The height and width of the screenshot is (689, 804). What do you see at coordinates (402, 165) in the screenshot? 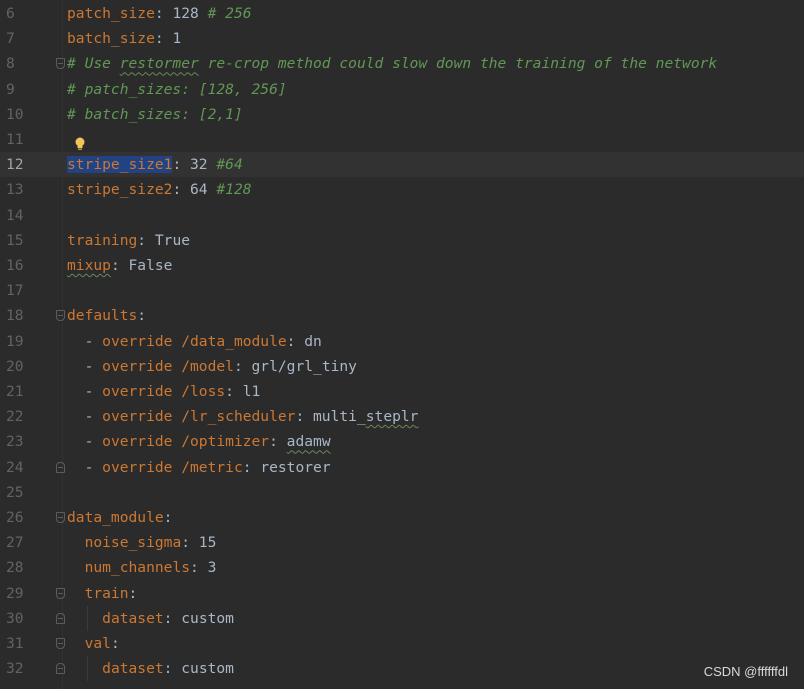
I see `code-line-12: 12 stripe_size1: 32 #64` at bounding box center [402, 165].